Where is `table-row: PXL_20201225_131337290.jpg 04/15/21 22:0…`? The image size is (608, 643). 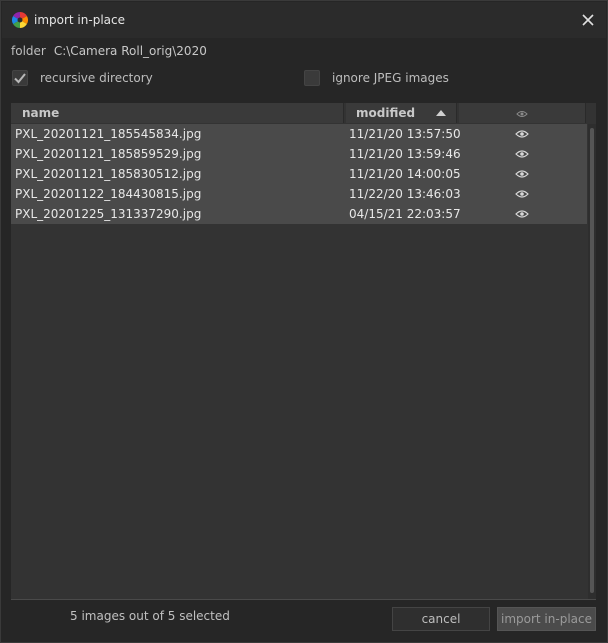 table-row: PXL_20201225_131337290.jpg 04/15/21 22:0… is located at coordinates (299, 214).